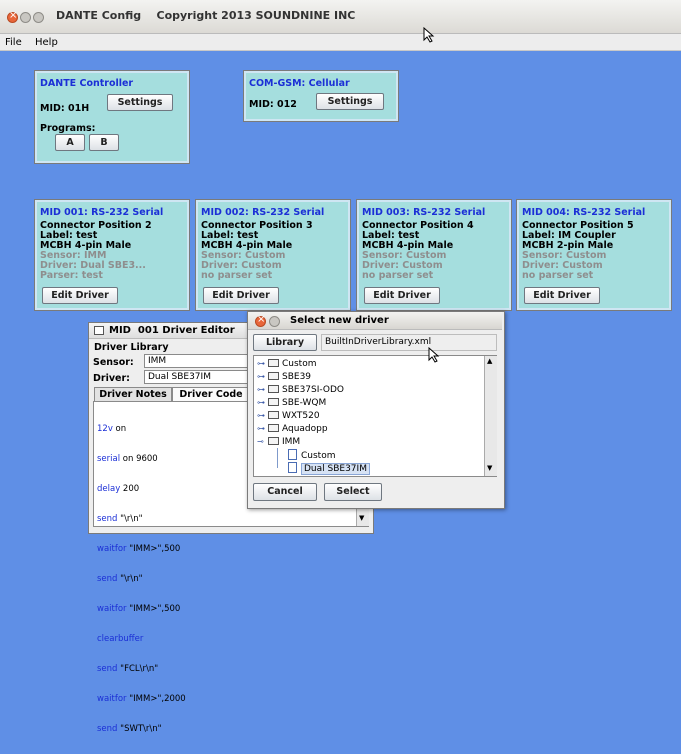  I want to click on tree-leaf-label: Dual SBE37IM, so click(335, 469).